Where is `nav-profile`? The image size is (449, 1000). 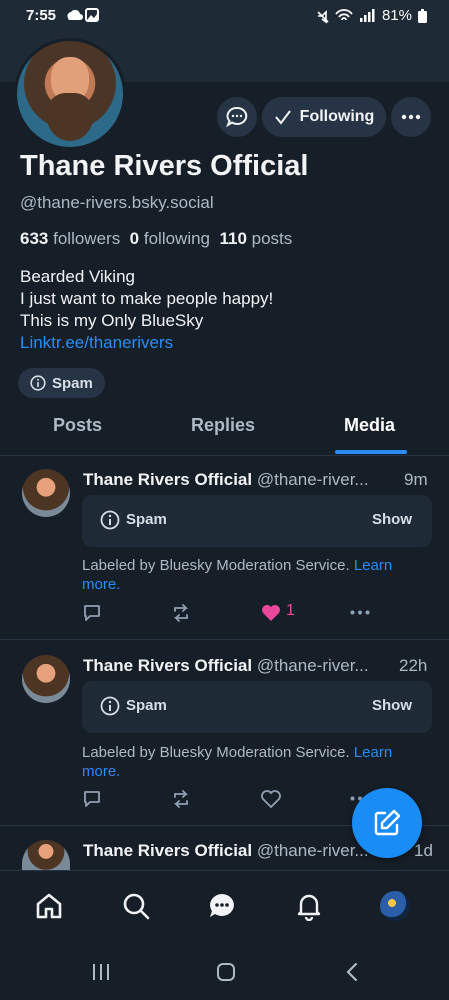
nav-profile is located at coordinates (395, 906).